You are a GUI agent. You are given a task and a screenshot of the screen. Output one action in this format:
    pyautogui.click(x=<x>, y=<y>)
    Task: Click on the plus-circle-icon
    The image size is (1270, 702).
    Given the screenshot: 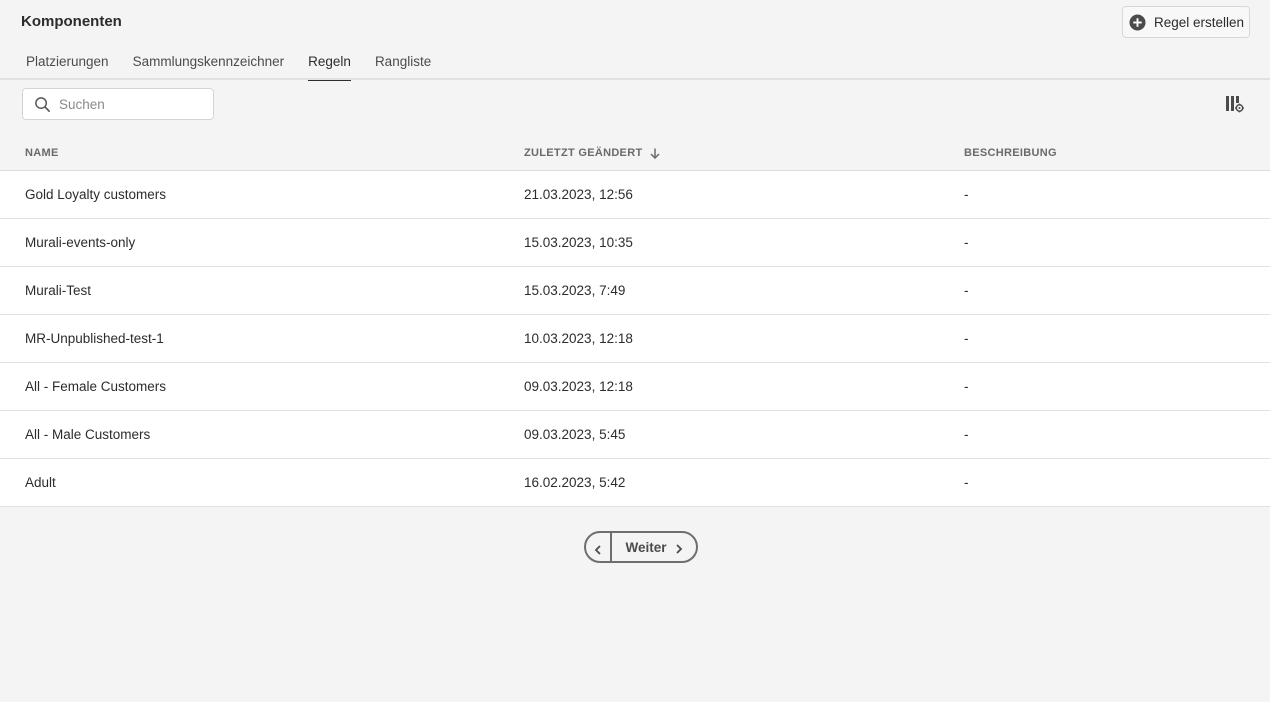 What is the action you would take?
    pyautogui.click(x=1137, y=22)
    